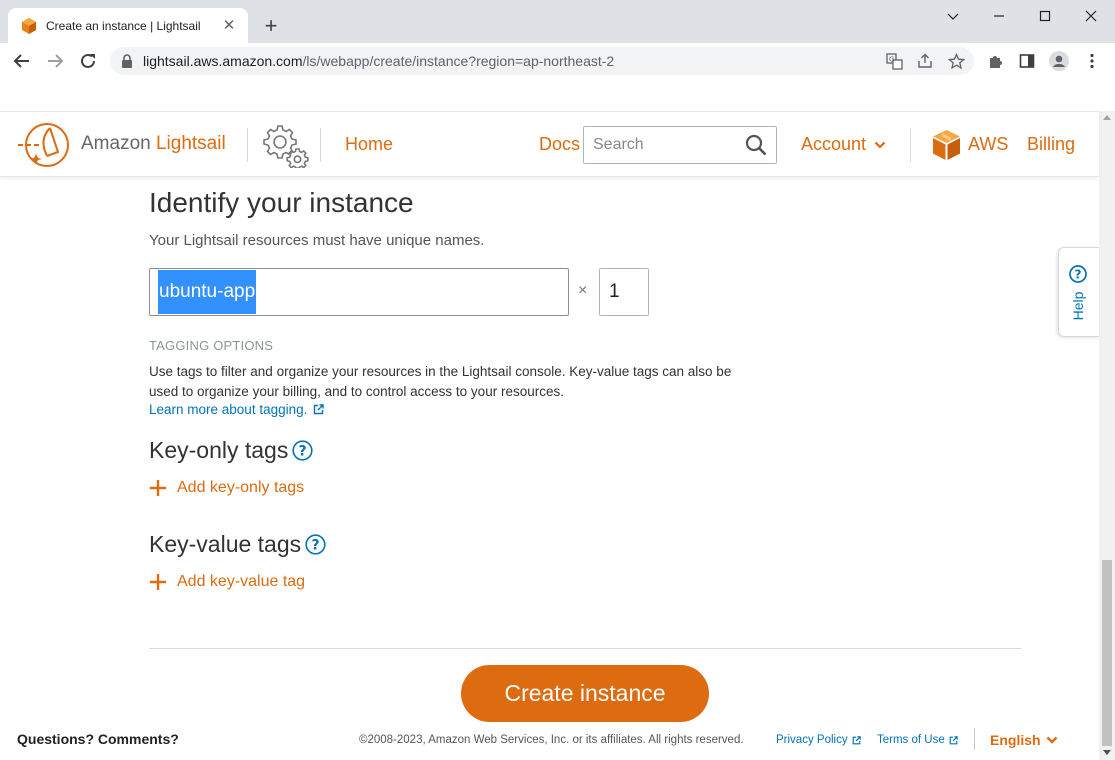  I want to click on instance-name-input: ubuntu-app, so click(359, 292).